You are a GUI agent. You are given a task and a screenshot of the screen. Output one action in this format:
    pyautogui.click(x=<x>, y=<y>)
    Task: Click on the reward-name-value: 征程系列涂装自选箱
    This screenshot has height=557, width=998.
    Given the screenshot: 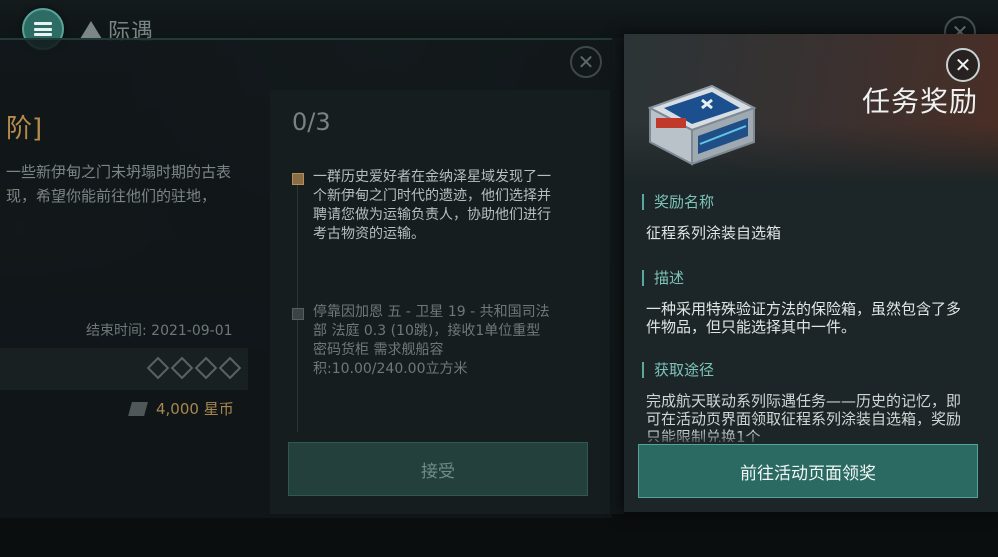 What is the action you would take?
    pyautogui.click(x=714, y=233)
    